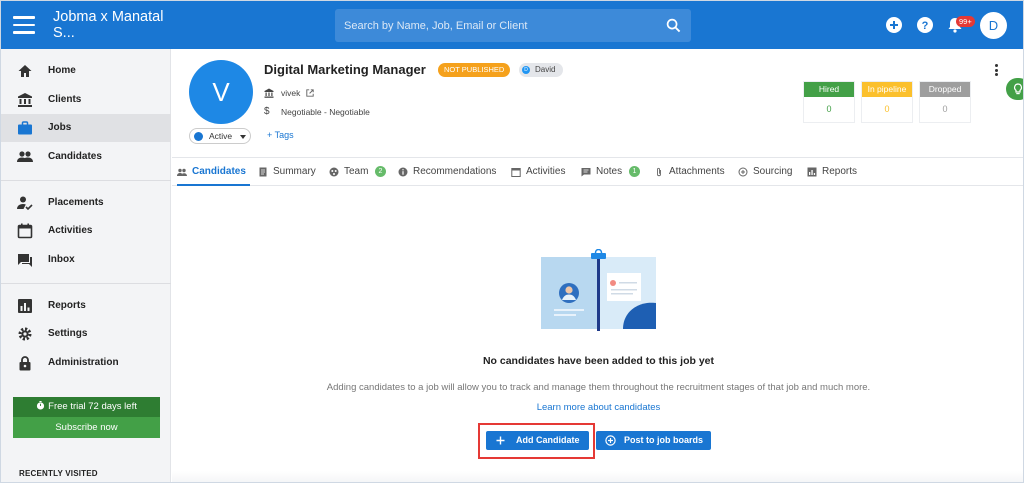  I want to click on home-icon, so click(25, 71).